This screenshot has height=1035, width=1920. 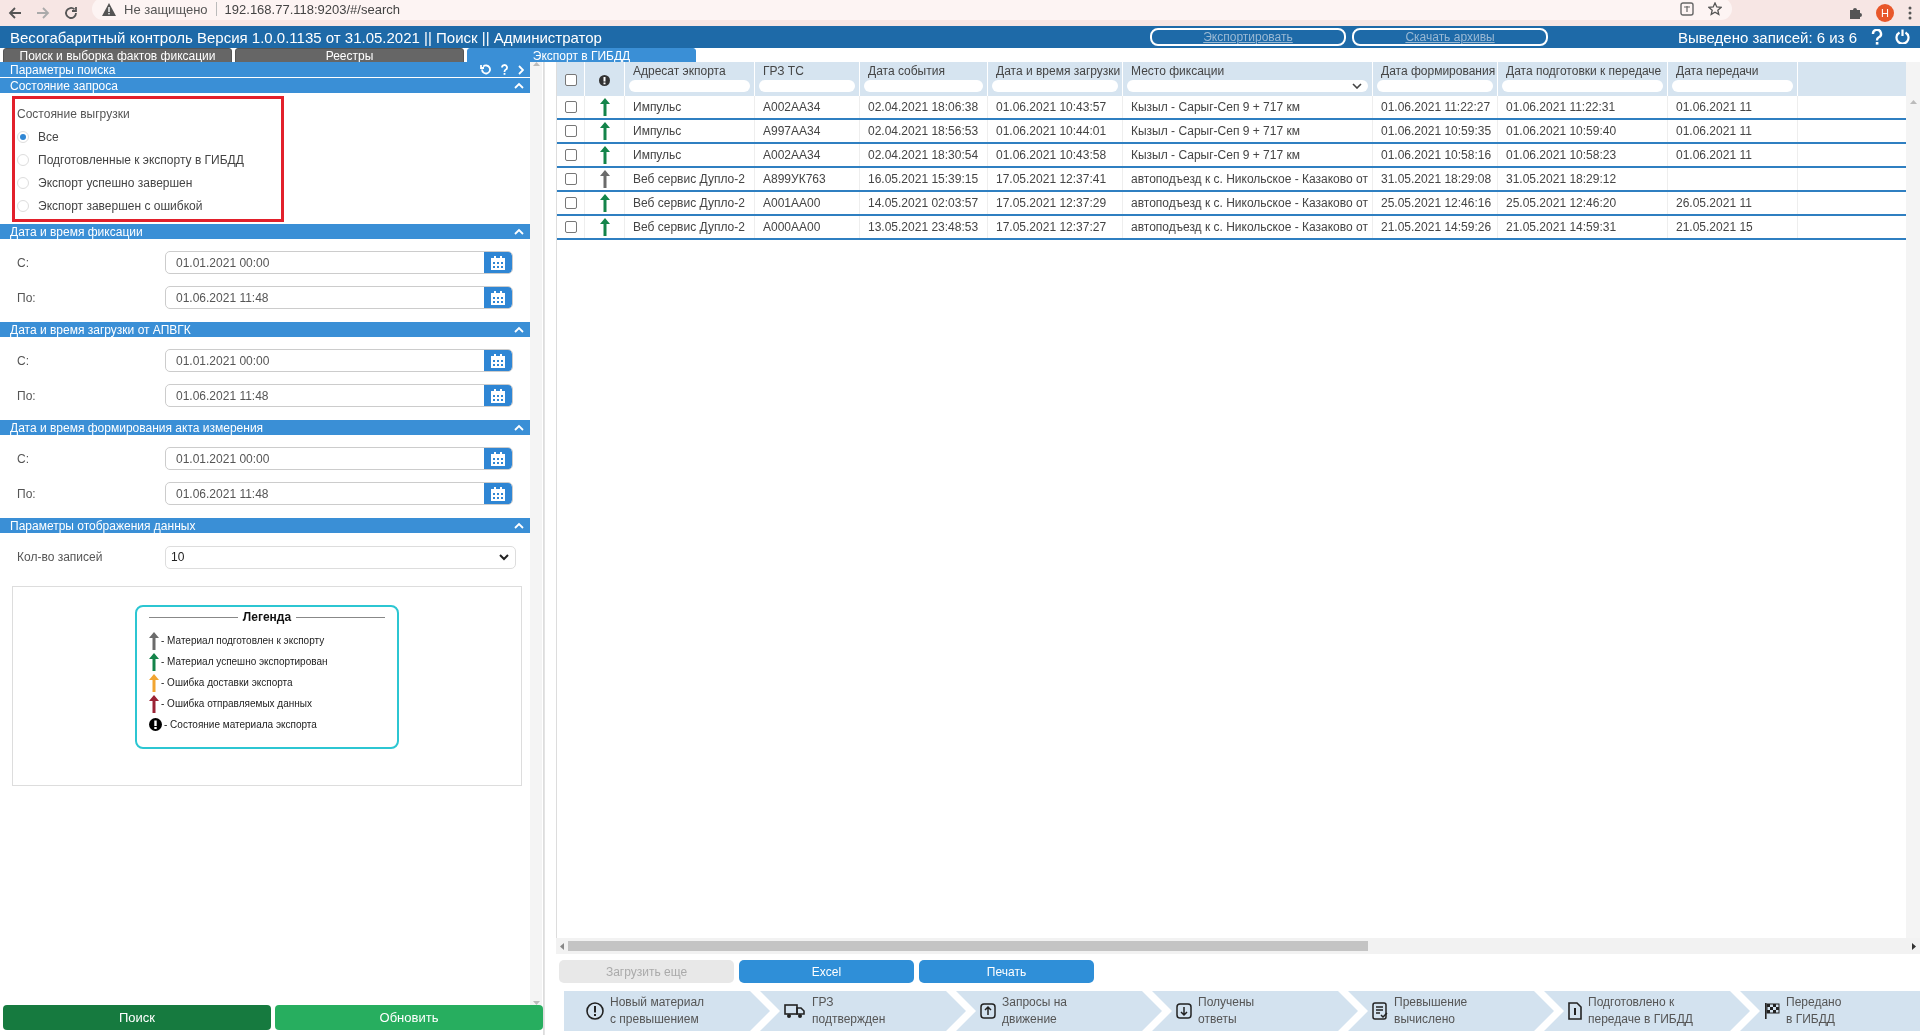 What do you see at coordinates (312, 9) in the screenshot?
I see `address-field: 192.168.77.118:9203/#/search` at bounding box center [312, 9].